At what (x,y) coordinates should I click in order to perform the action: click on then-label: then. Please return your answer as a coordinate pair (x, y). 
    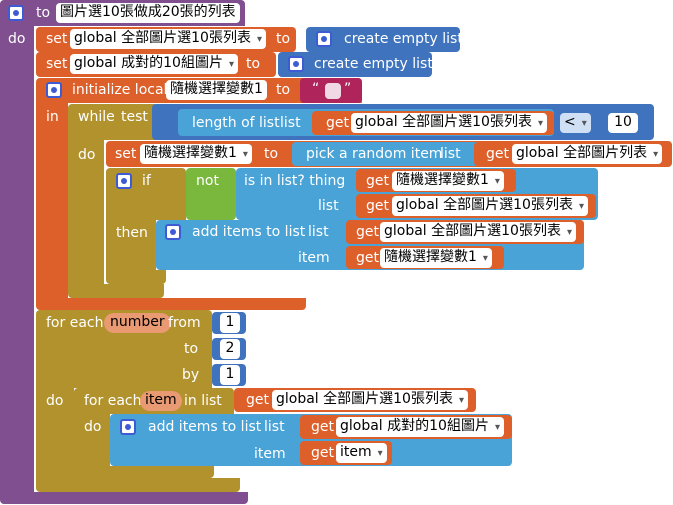
    Looking at the image, I should click on (132, 233).